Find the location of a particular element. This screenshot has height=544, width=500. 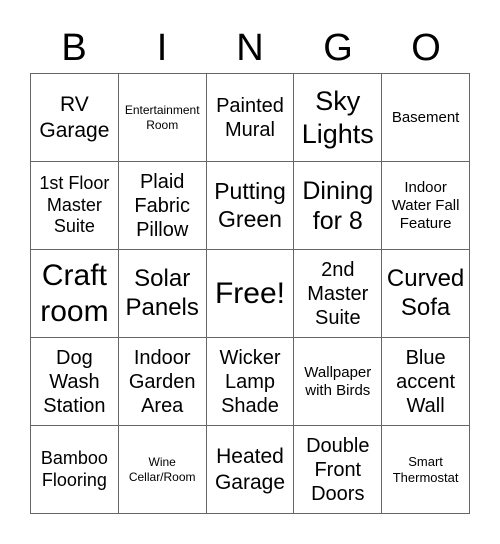

cell-label: 2nd Master Suite is located at coordinates (338, 293).